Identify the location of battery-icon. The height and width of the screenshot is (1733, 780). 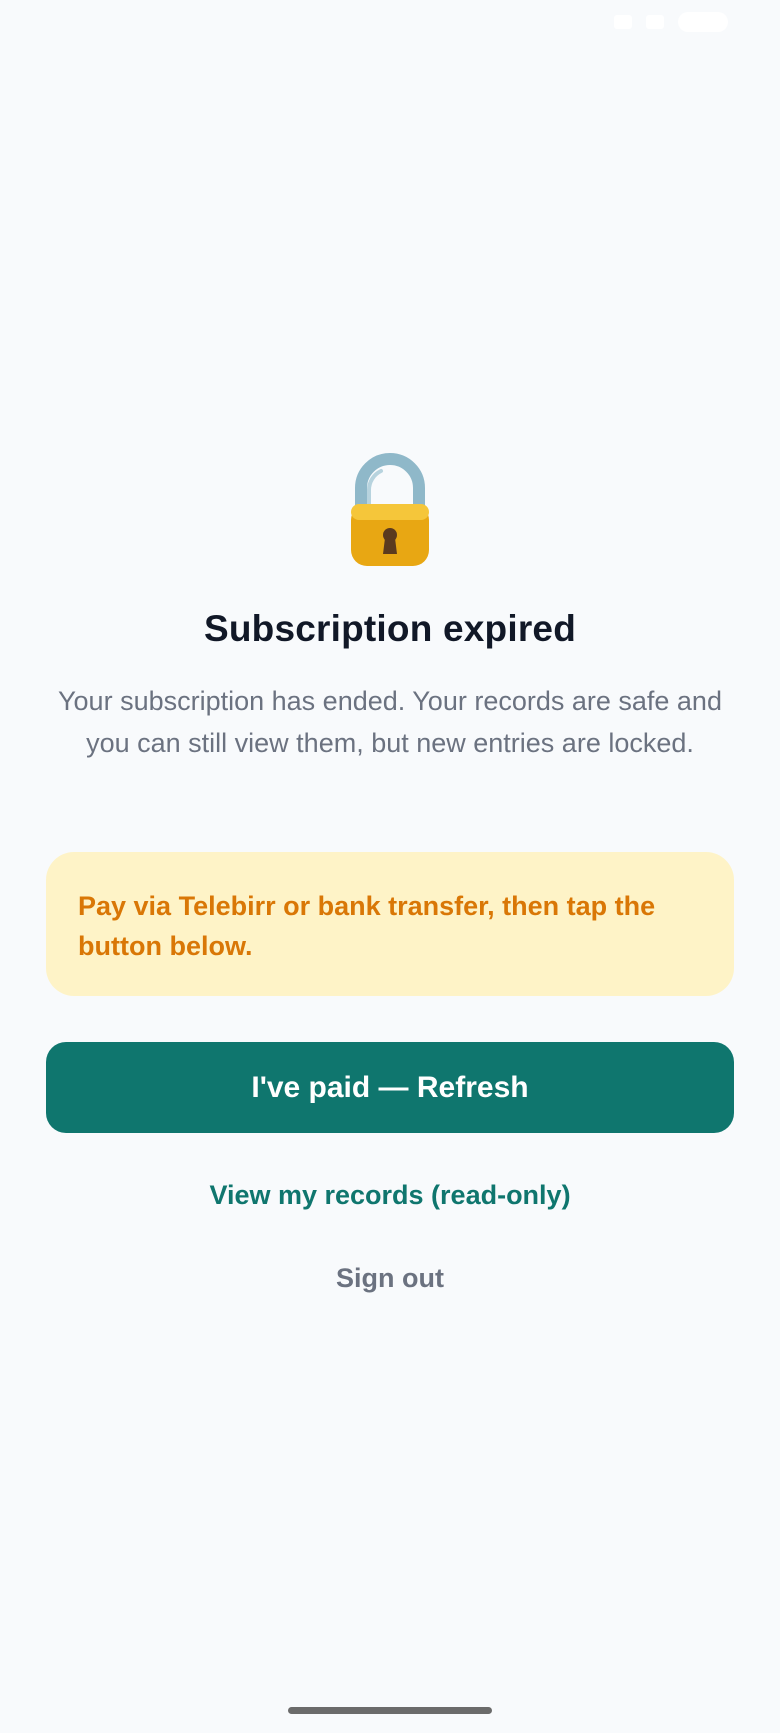
(703, 22).